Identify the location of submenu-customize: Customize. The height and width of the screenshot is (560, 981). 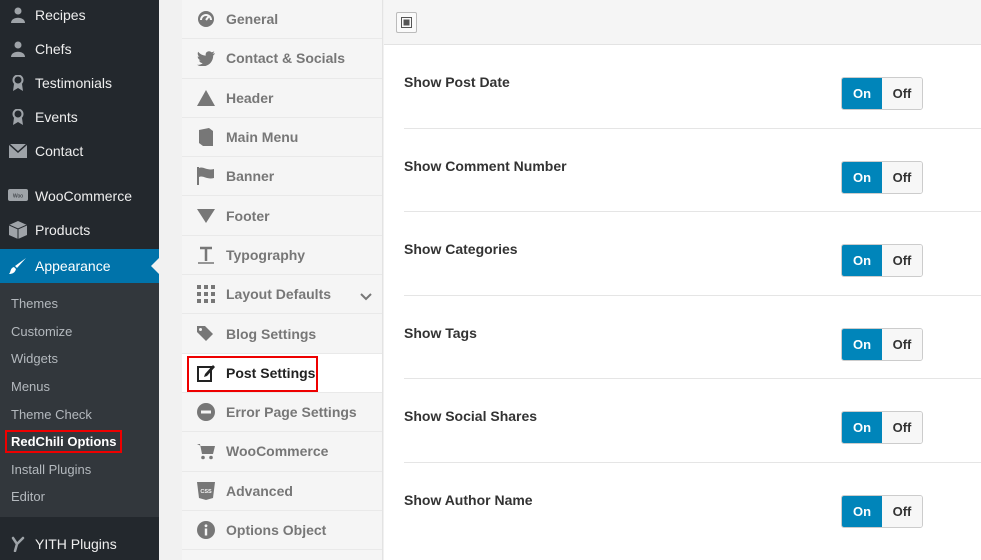
(79, 332).